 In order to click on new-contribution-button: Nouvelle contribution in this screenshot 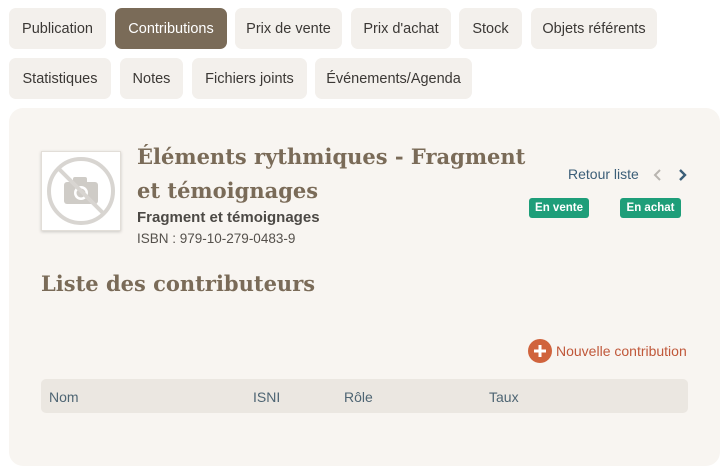, I will do `click(607, 351)`.